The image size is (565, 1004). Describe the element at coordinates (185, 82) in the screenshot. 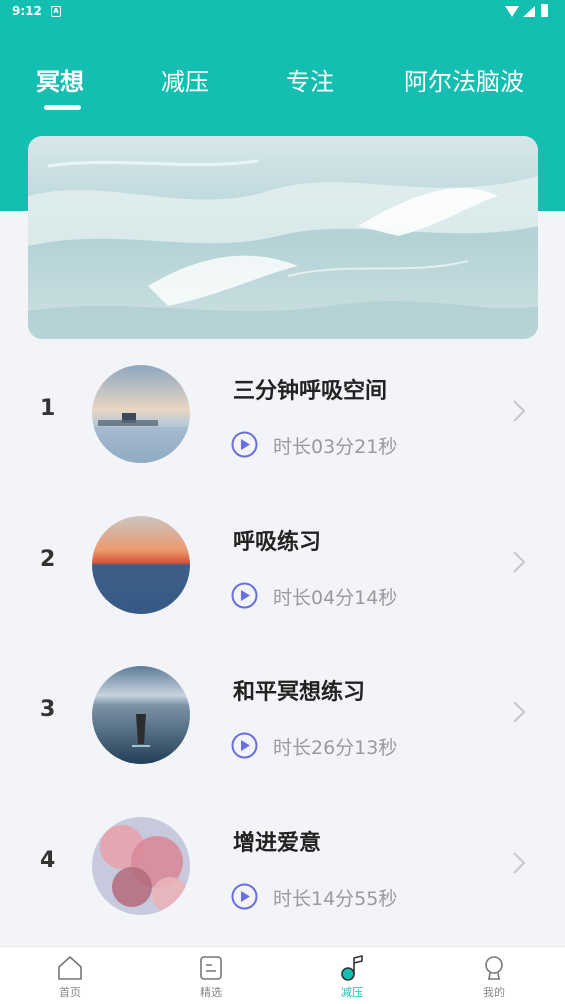

I see `tab-stress-relief: 减压` at that location.